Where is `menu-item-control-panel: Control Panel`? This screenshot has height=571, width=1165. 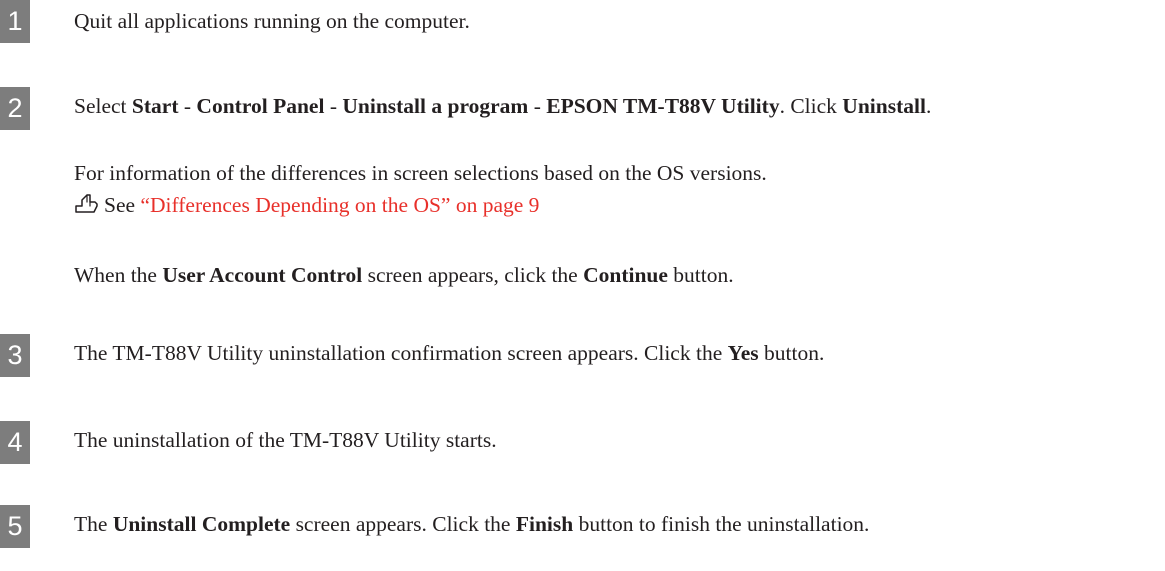
menu-item-control-panel: Control Panel is located at coordinates (260, 106).